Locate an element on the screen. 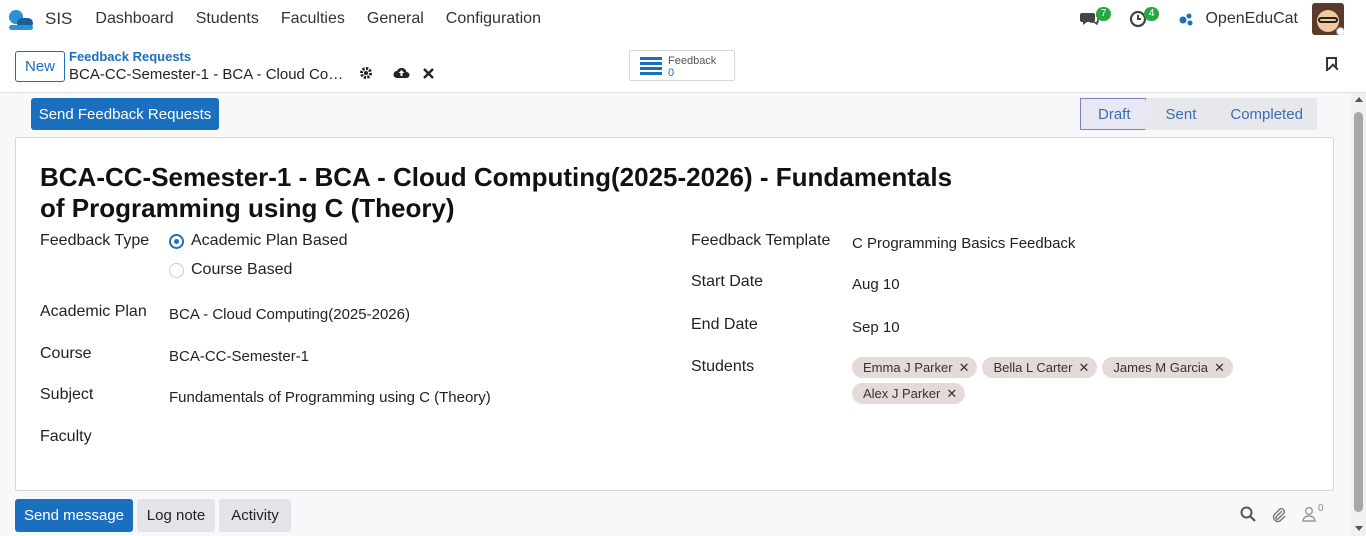 Image resolution: width=1366 pixels, height=536 pixels. activities-count-badge: 4 is located at coordinates (1151, 14).